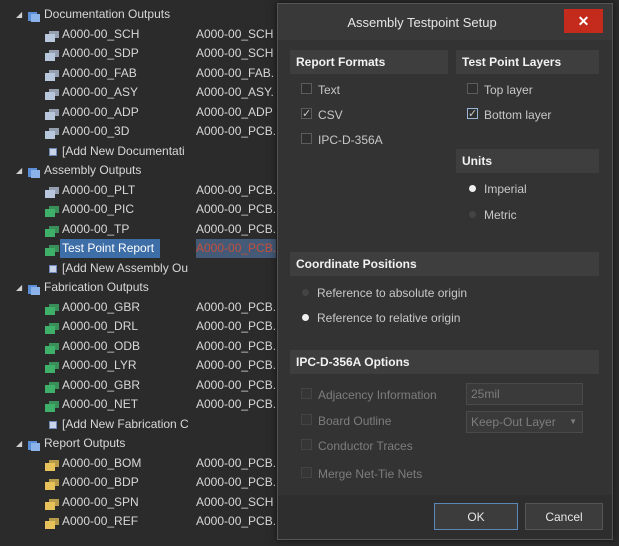  What do you see at coordinates (100, 111) in the screenshot?
I see `tree-item-label: A000-00_ADP` at bounding box center [100, 111].